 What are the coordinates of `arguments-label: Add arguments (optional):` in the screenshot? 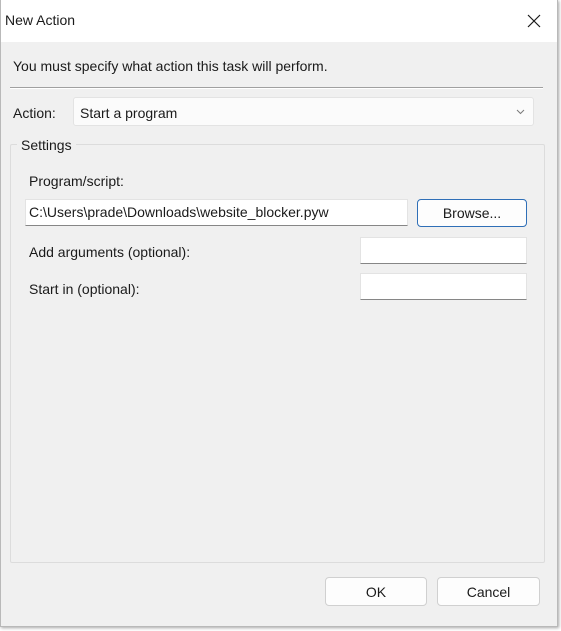 It's located at (110, 252).